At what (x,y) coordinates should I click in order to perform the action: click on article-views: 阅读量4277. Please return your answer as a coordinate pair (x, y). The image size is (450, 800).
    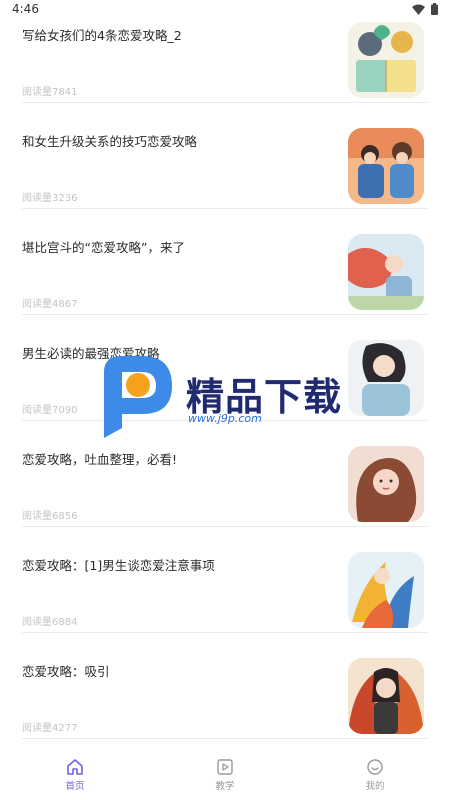
    Looking at the image, I should click on (50, 728).